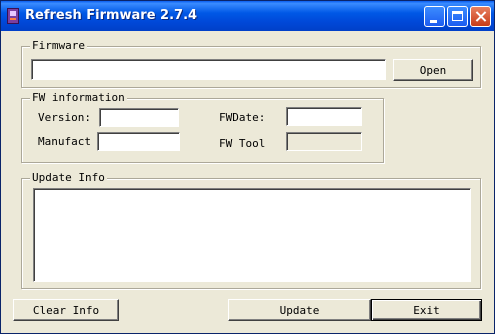  What do you see at coordinates (299, 310) in the screenshot?
I see `update-button: Update` at bounding box center [299, 310].